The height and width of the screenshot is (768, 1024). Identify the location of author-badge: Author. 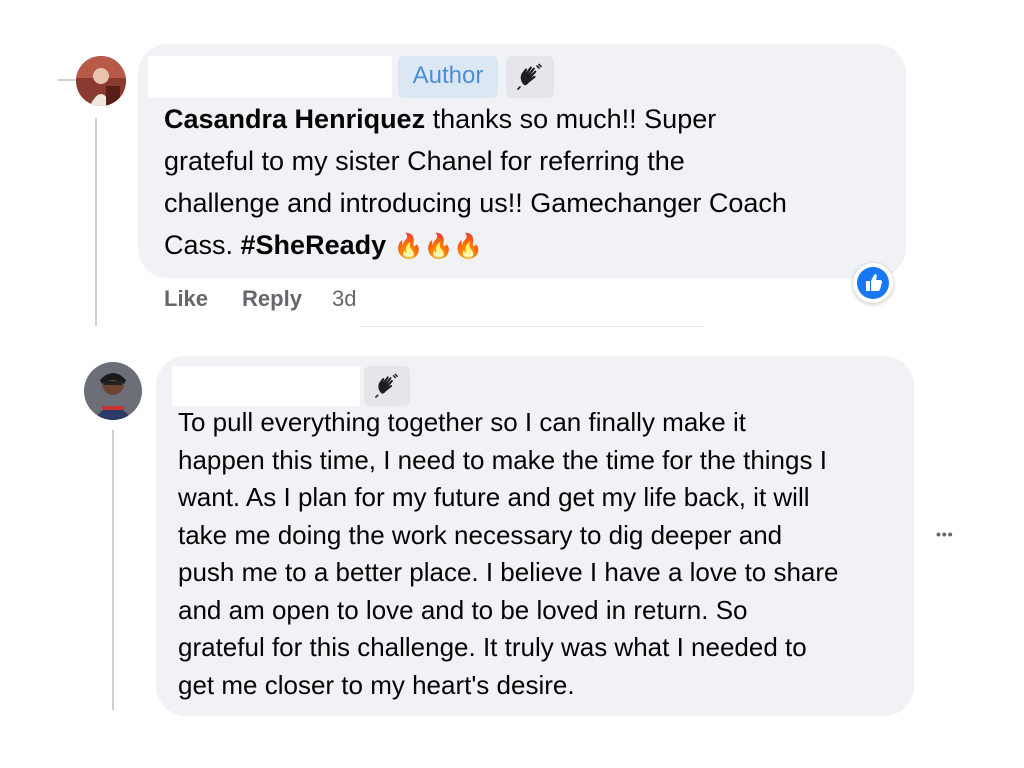
(448, 77).